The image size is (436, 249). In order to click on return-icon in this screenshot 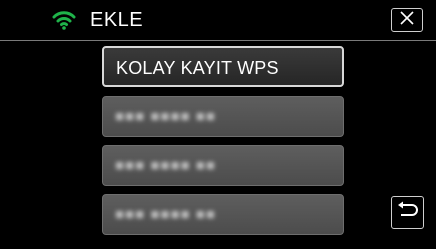, I will do `click(408, 212)`.